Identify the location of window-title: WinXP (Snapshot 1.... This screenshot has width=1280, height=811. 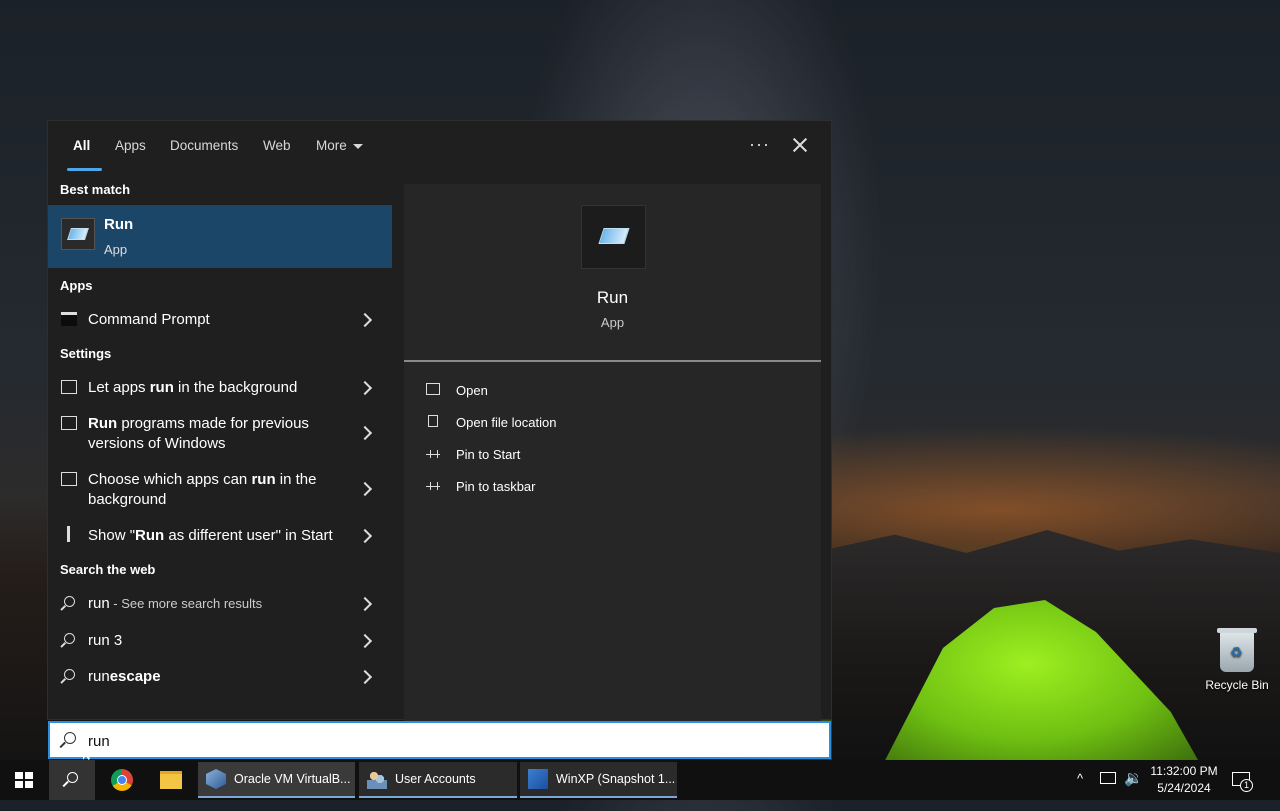
(616, 779).